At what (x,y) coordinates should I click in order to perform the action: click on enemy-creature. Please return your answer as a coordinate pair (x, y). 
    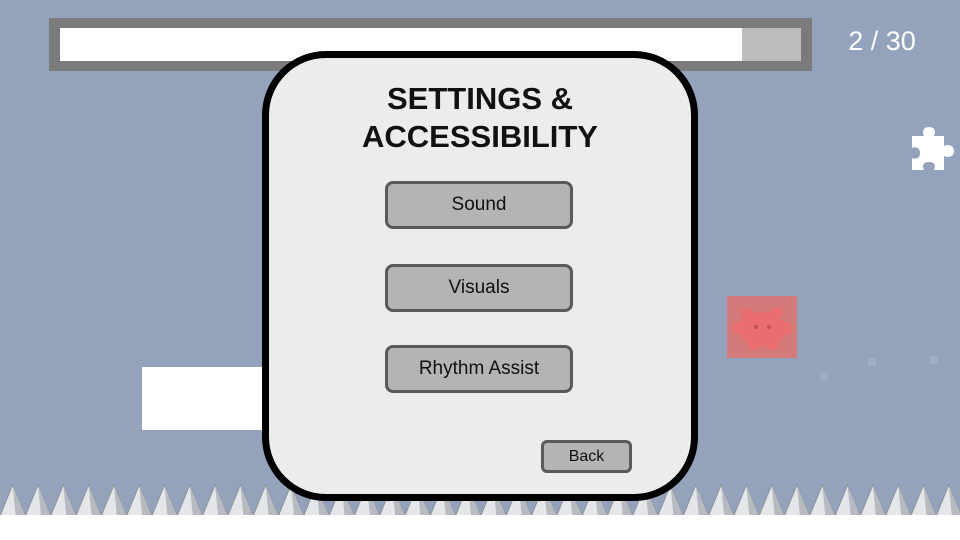
    Looking at the image, I should click on (762, 327).